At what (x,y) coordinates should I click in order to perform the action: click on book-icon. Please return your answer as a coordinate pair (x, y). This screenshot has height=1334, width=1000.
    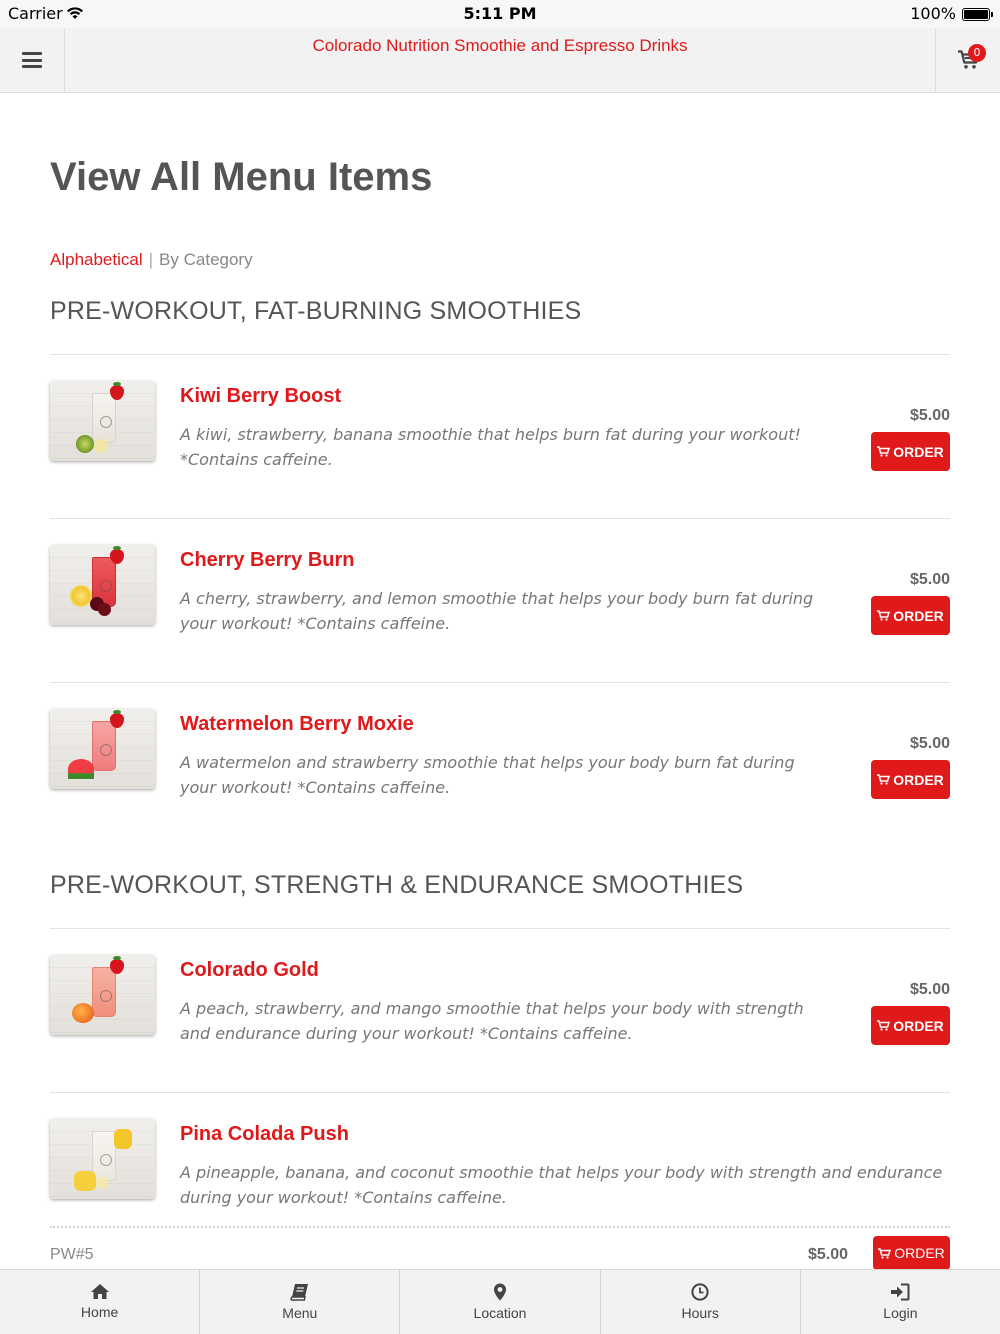
    Looking at the image, I should click on (299, 1292).